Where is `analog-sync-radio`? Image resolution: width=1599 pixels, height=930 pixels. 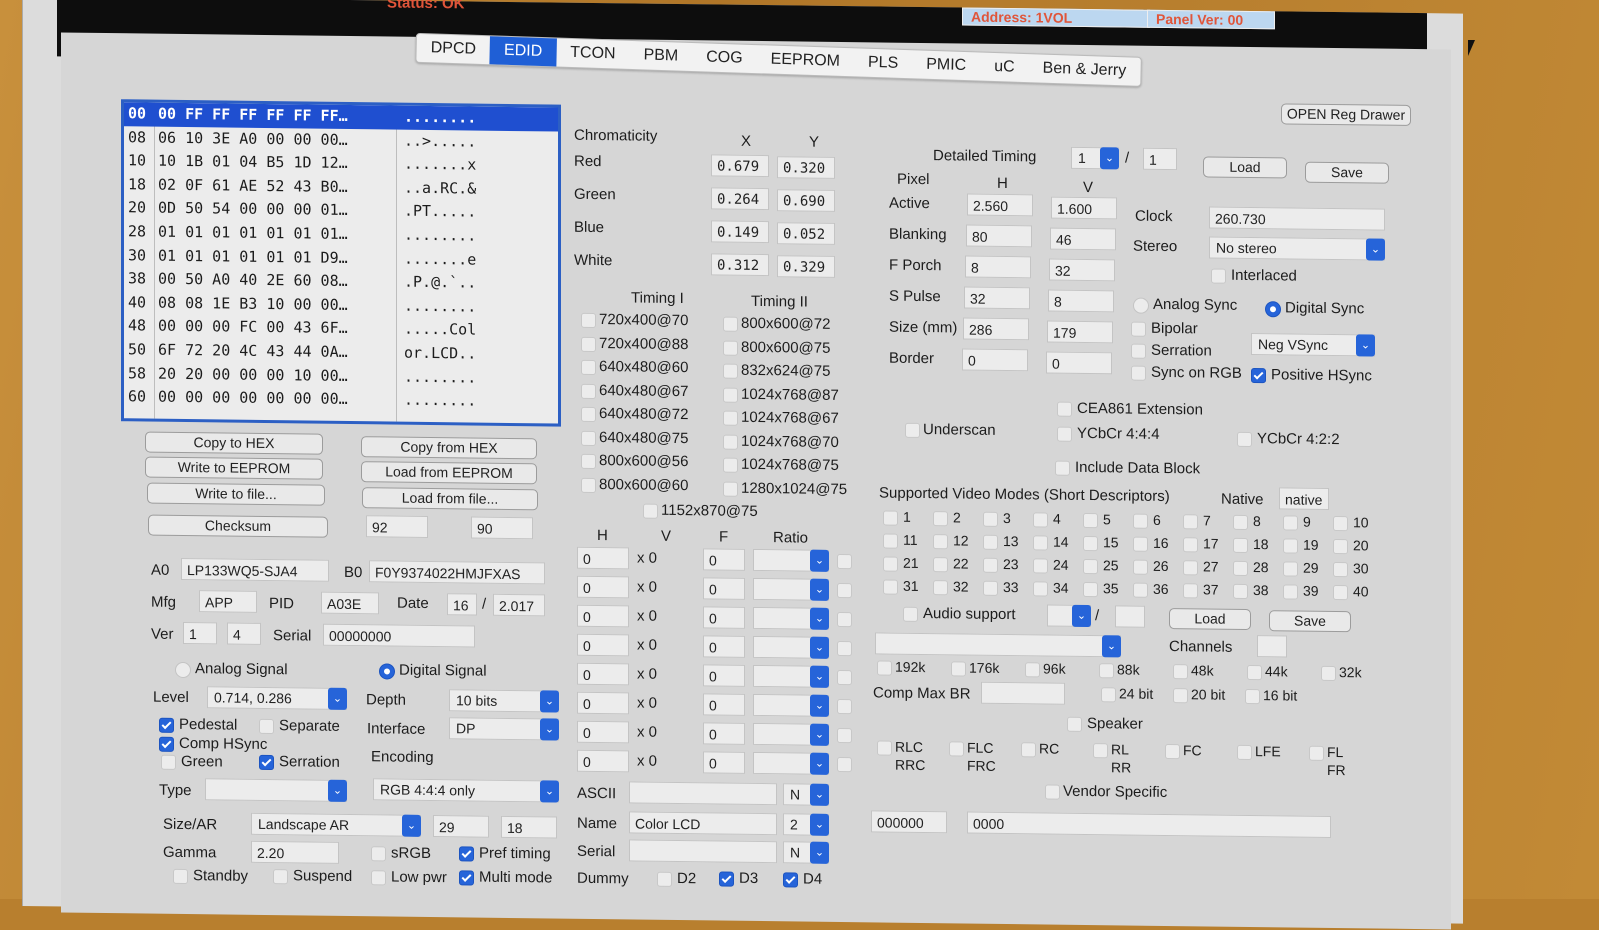 analog-sync-radio is located at coordinates (1141, 305).